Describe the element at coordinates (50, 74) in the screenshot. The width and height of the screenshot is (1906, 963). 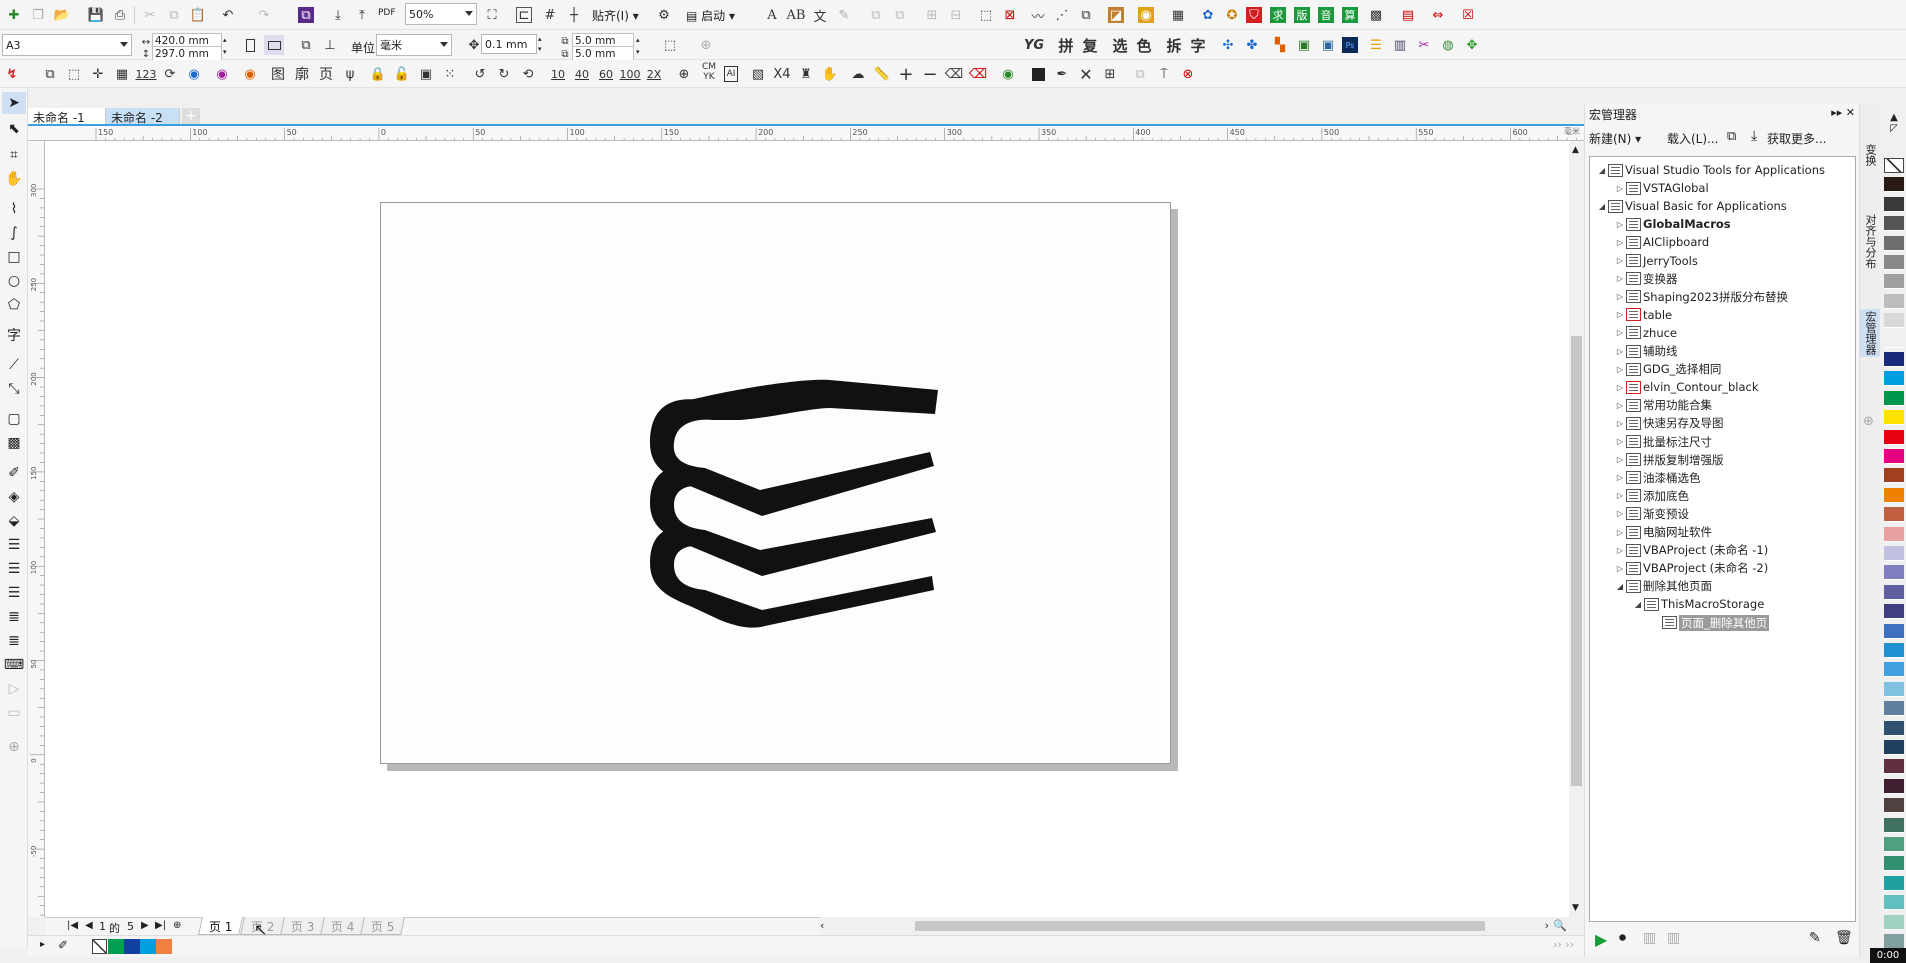
I see `copy-pages-icon: ⧉` at that location.